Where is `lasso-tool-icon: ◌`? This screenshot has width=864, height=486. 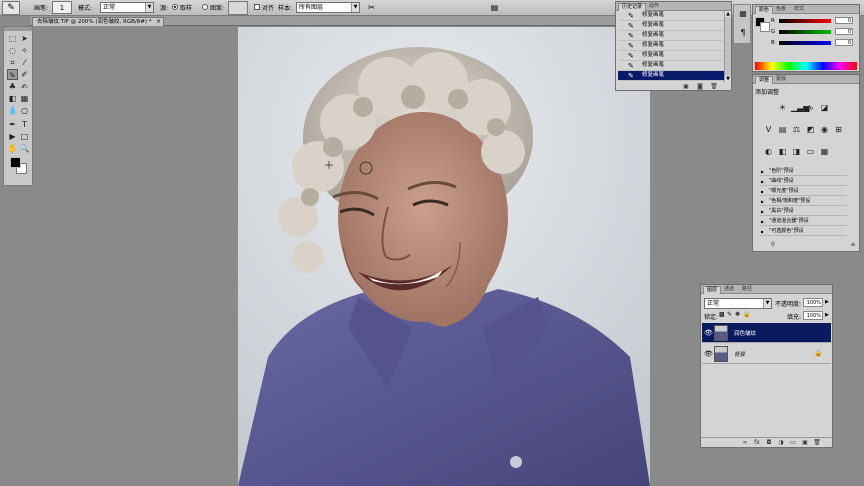
lasso-tool-icon: ◌ is located at coordinates (12, 50).